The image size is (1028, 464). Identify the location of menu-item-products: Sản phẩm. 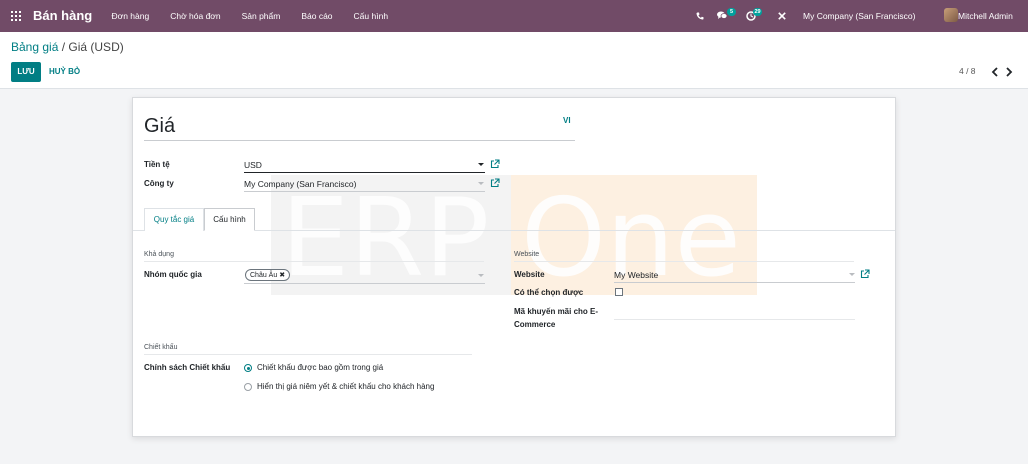
(261, 16).